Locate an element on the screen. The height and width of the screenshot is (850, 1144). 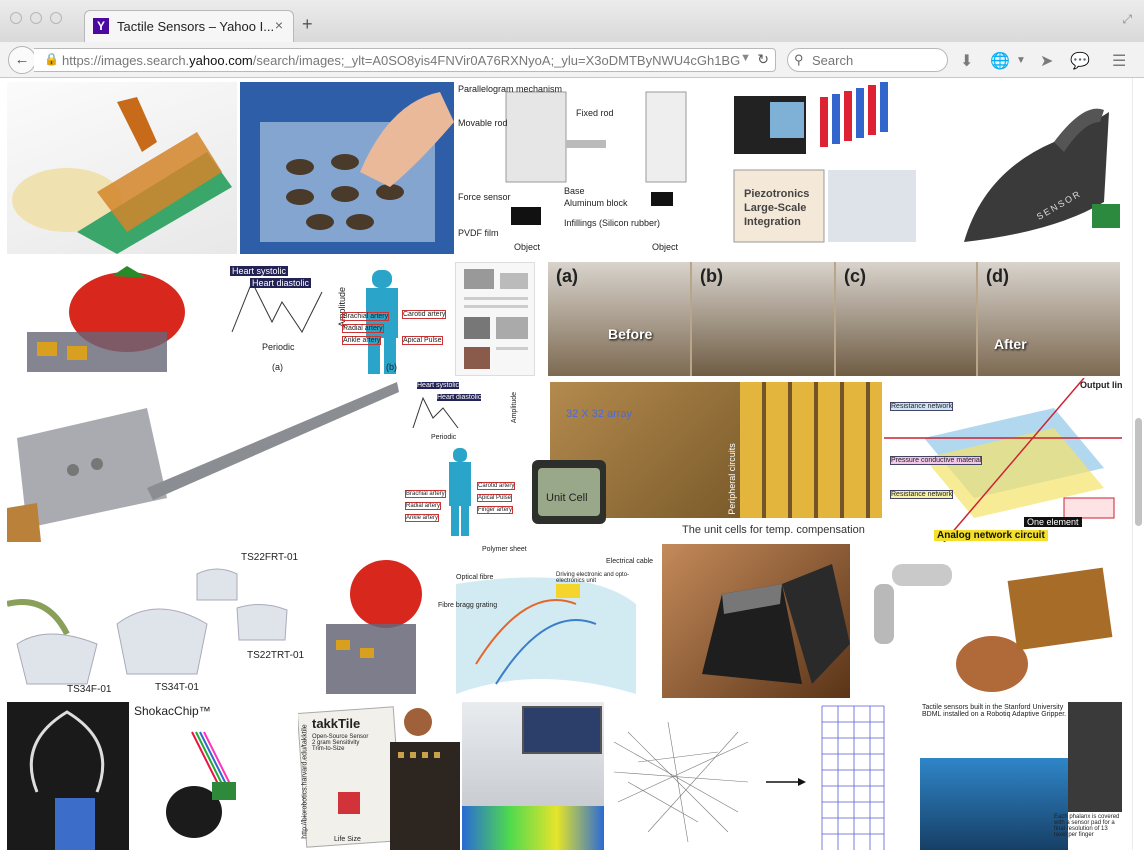
image-result-sensor-iron: SENSOR is located at coordinates (1033, 168).